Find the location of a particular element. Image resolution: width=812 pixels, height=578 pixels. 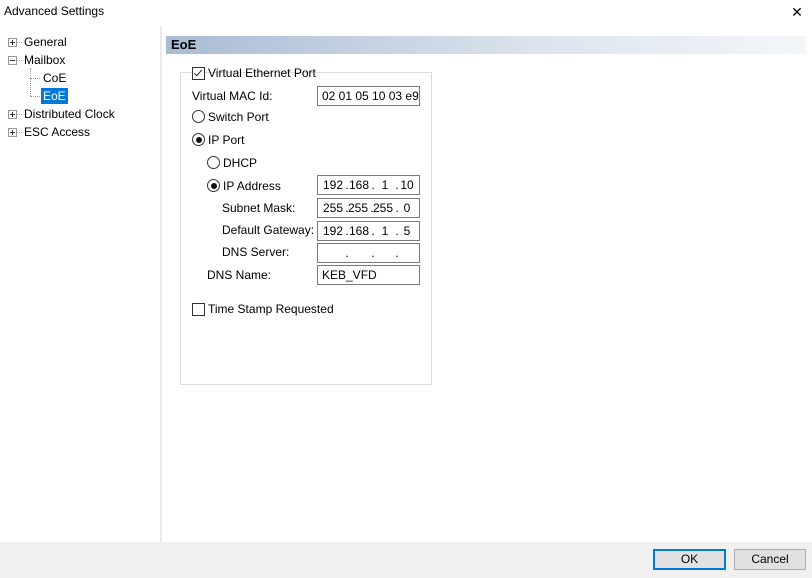

subnet-mask-label: Subnet Mask: is located at coordinates (259, 208).